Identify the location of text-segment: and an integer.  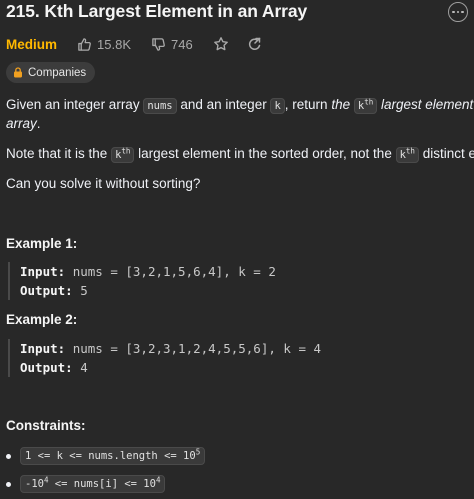
(223, 104).